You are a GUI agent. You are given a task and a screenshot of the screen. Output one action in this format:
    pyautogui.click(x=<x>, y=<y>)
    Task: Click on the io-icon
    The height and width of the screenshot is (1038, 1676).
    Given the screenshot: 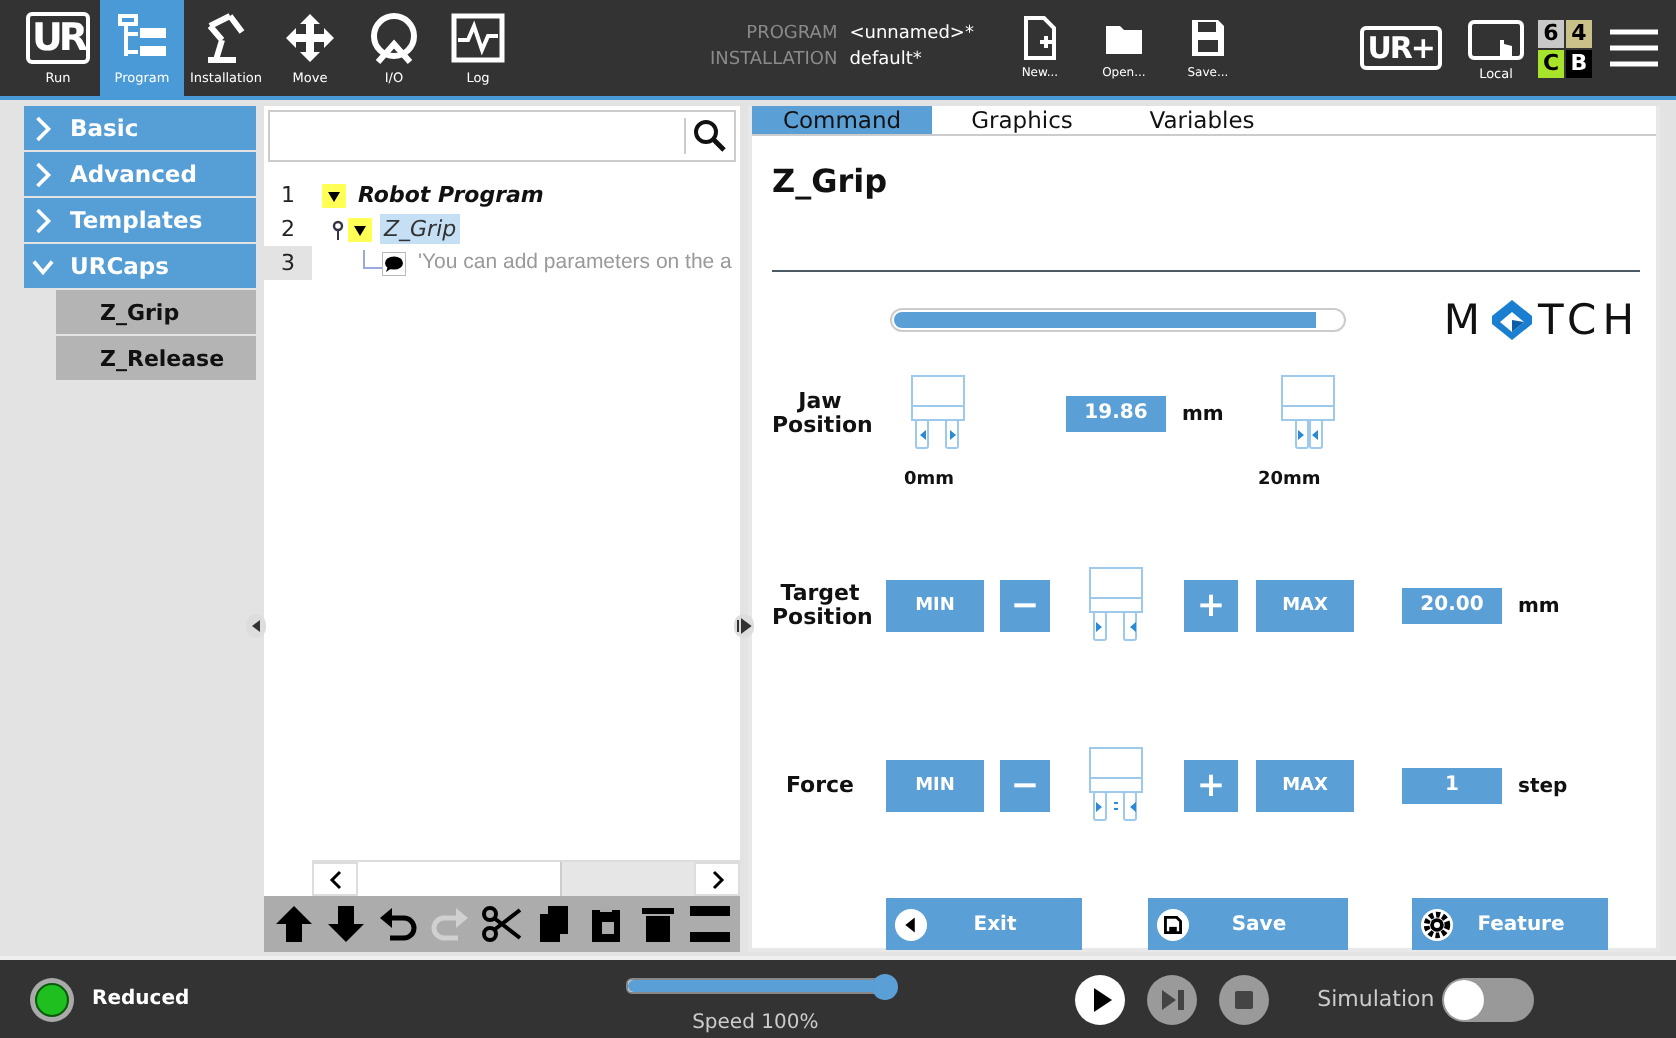 What is the action you would take?
    pyautogui.click(x=394, y=37)
    